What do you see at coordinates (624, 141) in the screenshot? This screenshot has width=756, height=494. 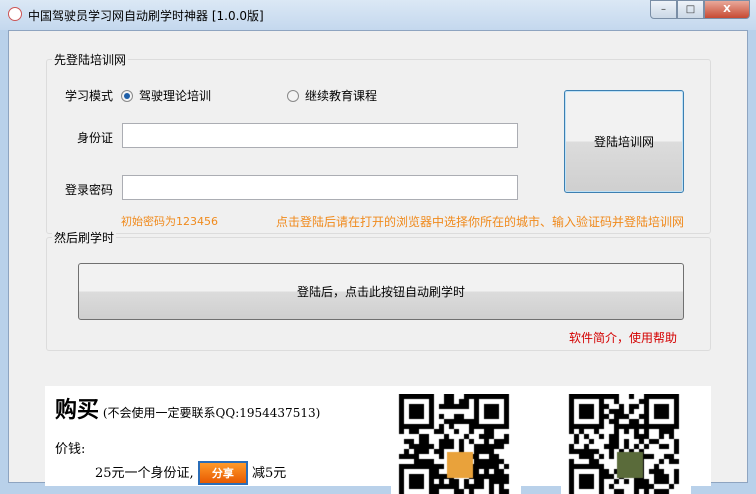 I see `login-button: 登陆培训网` at bounding box center [624, 141].